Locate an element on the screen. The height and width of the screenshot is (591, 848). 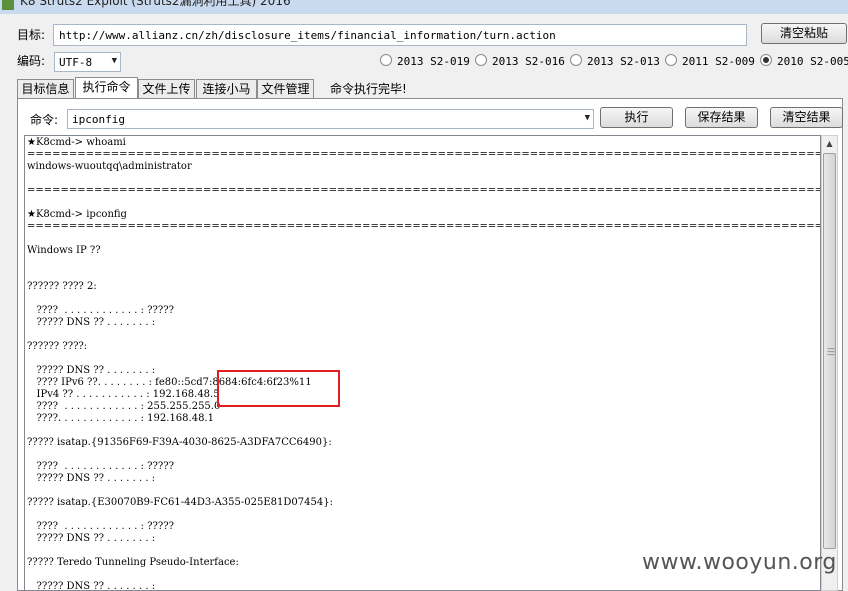
radio-checked-icon is located at coordinates (766, 60).